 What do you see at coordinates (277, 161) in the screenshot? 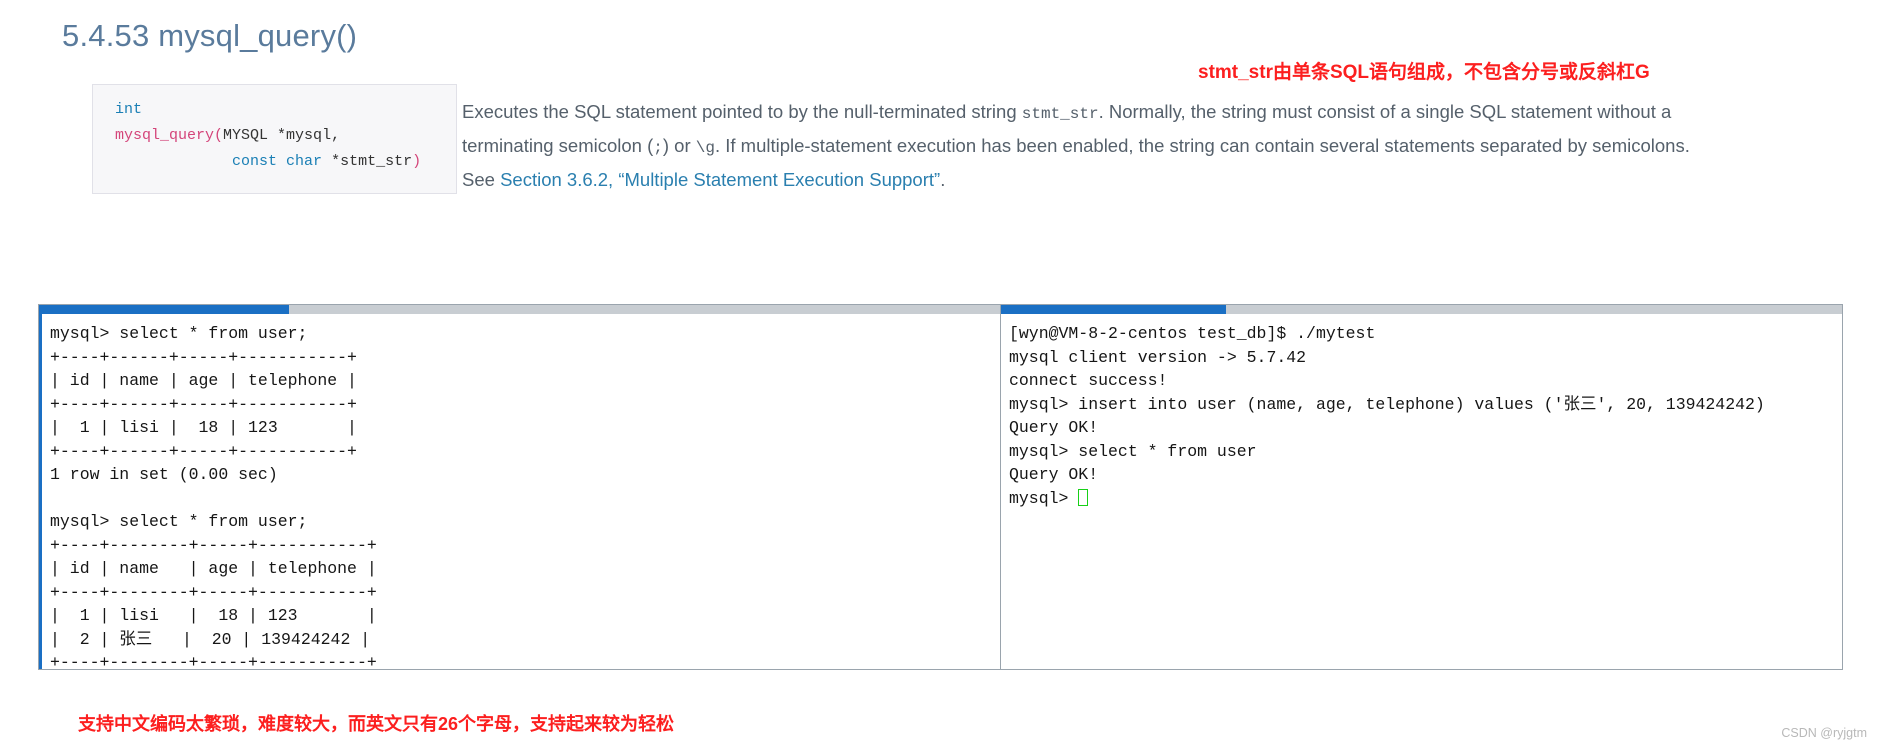
I see `synopsis-arg-2-type: const char` at bounding box center [277, 161].